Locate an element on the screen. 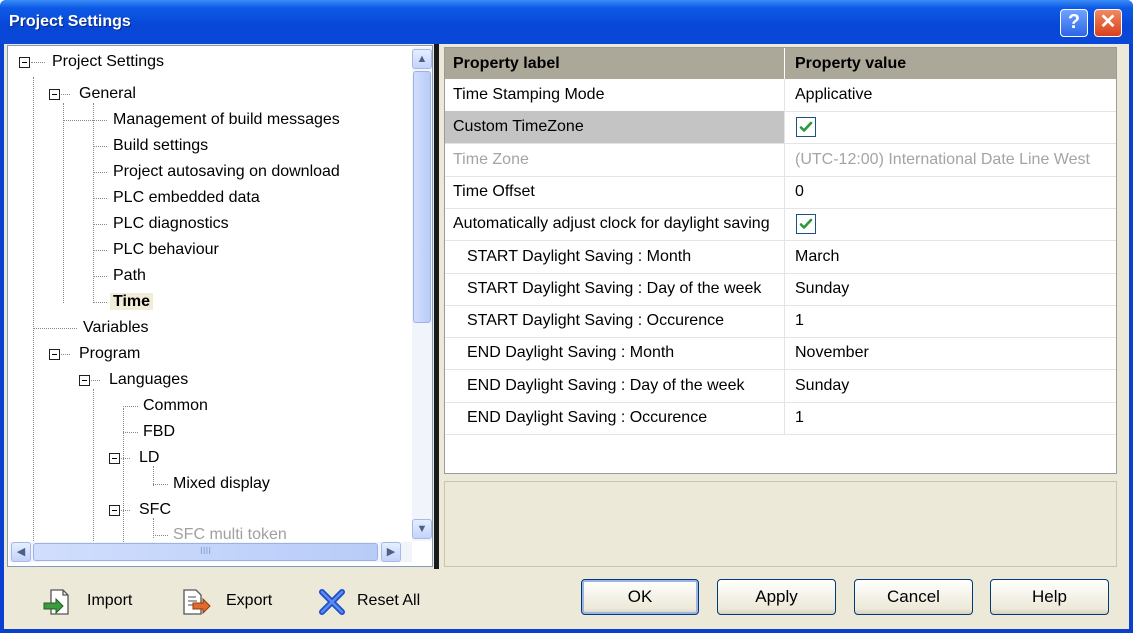 Image resolution: width=1133 pixels, height=633 pixels. export-button: Export is located at coordinates (236, 601).